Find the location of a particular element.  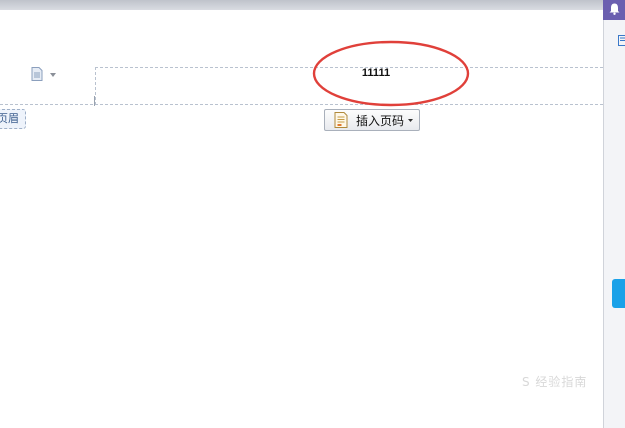

document-icon is located at coordinates (37, 74).